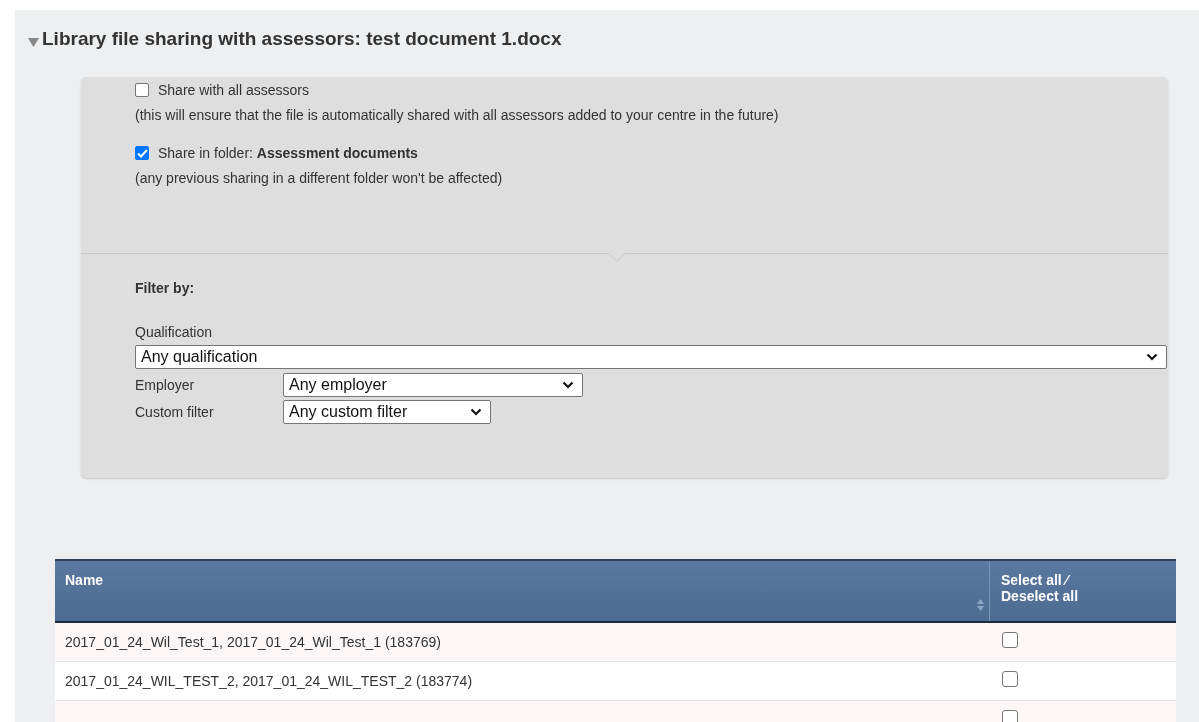 Image resolution: width=1199 pixels, height=722 pixels. What do you see at coordinates (253, 642) in the screenshot?
I see `table-cell: 2017_01_24_Wil_Test_1, 2017_01_24_Wil_Test_1 (183769)` at bounding box center [253, 642].